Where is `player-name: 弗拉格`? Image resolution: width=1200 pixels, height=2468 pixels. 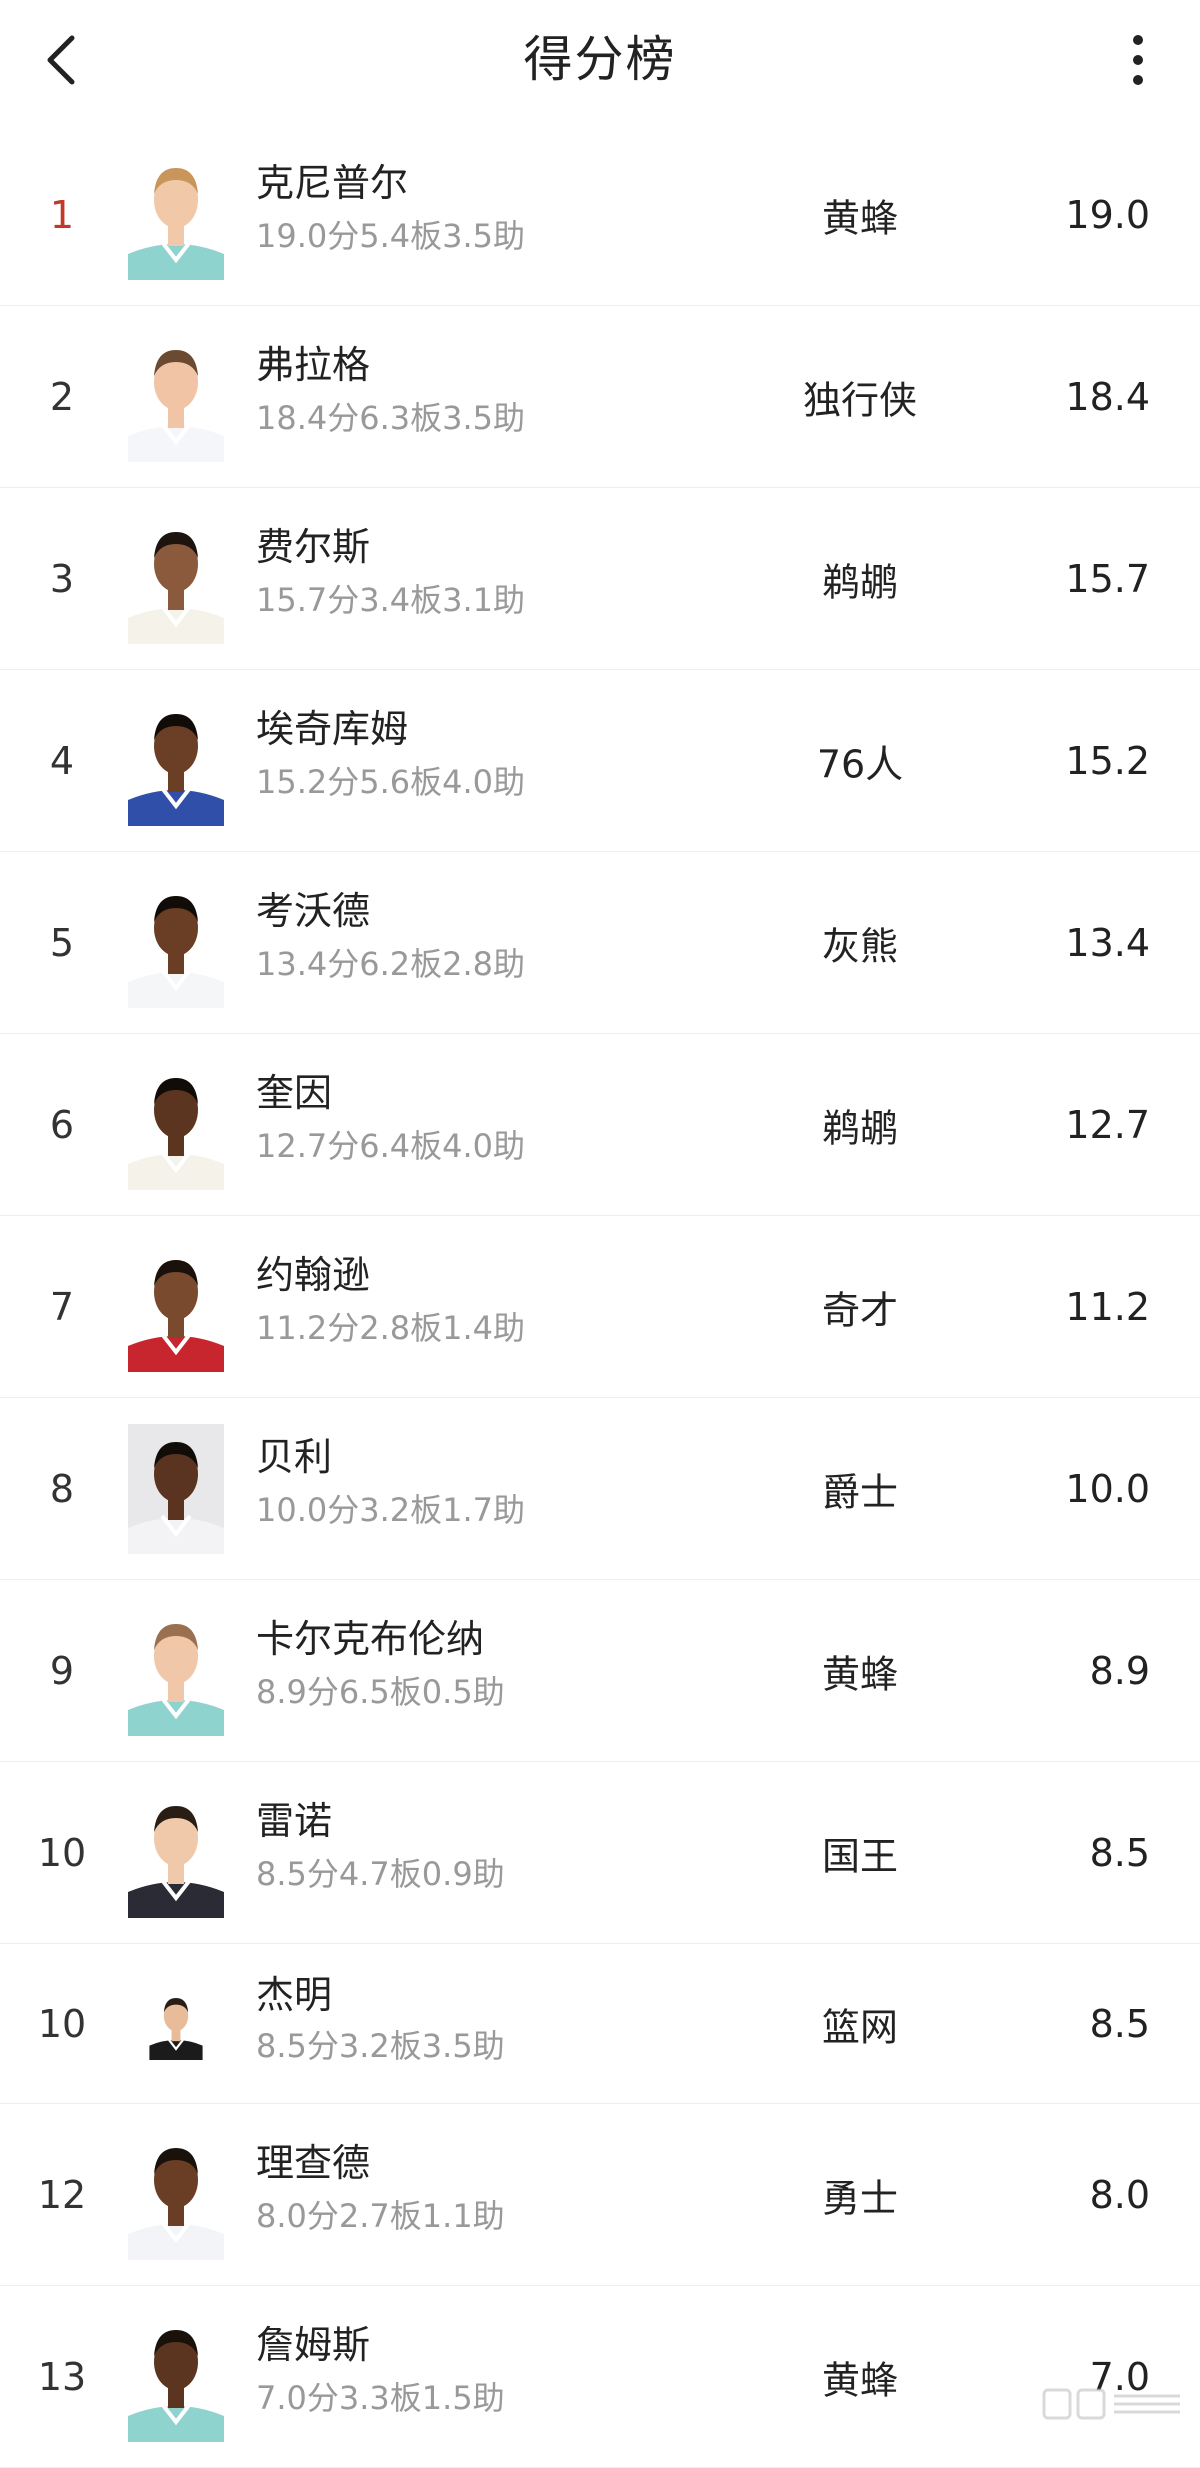 player-name: 弗拉格 is located at coordinates (313, 365).